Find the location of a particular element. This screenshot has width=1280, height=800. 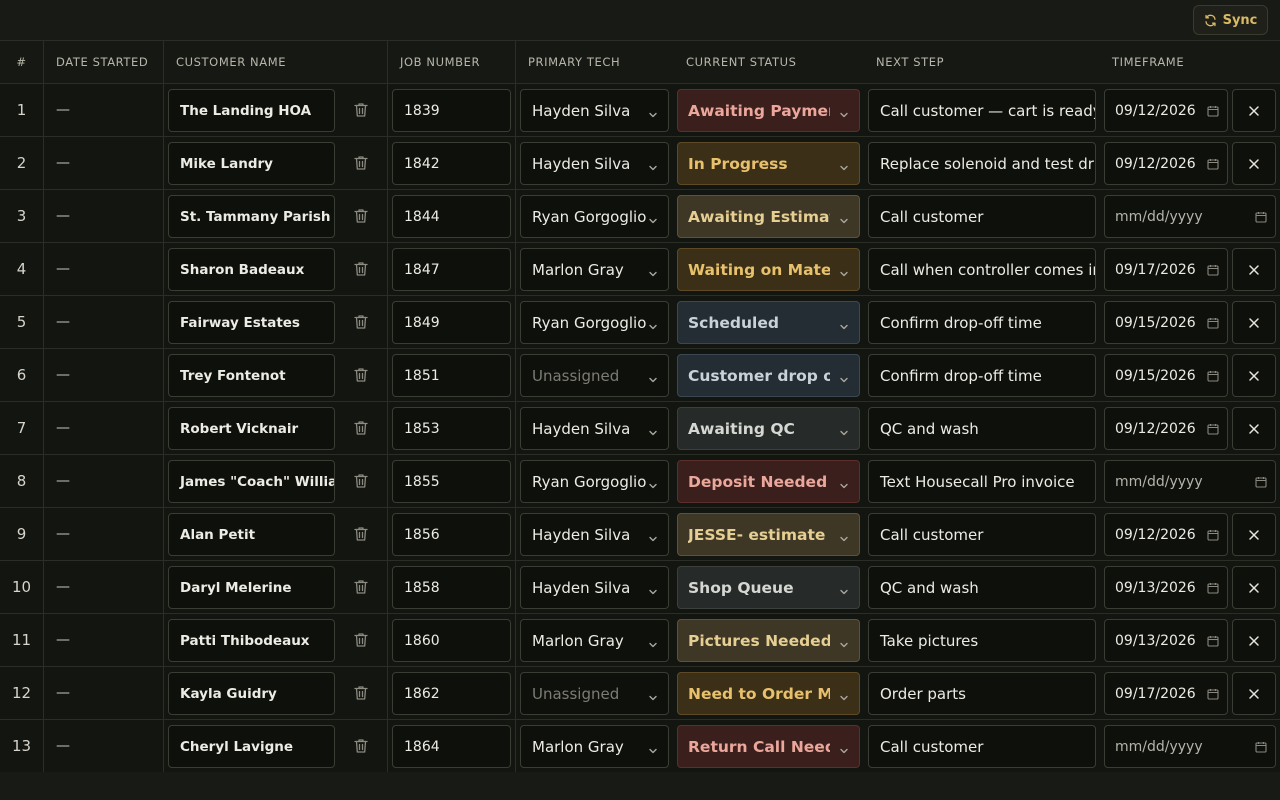

next-step-input: Text Housecall Pro invoice is located at coordinates (982, 481).